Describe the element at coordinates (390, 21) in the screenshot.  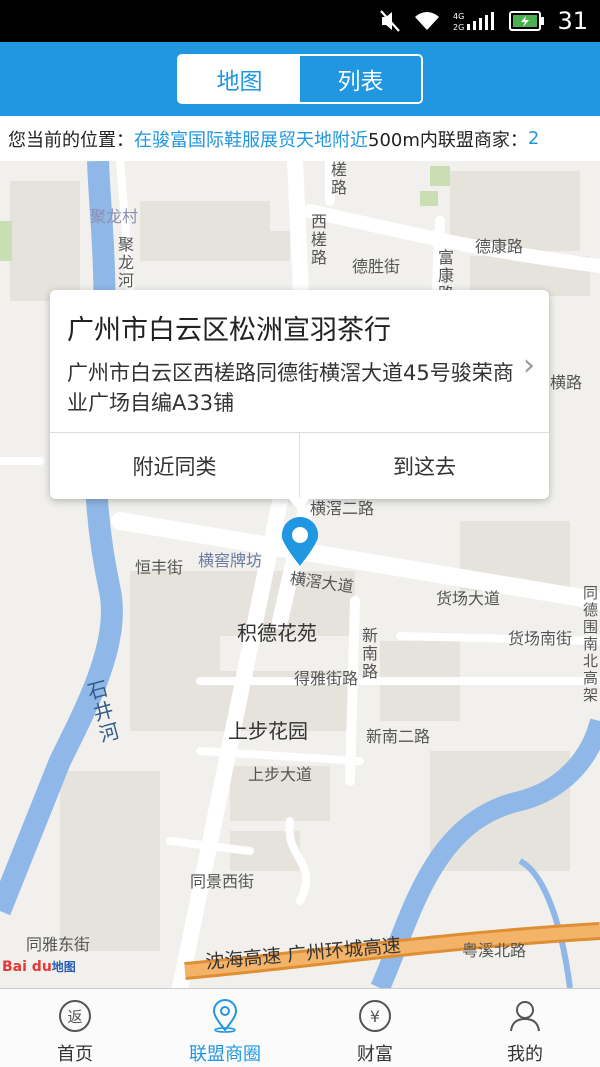
I see `mute-icon` at that location.